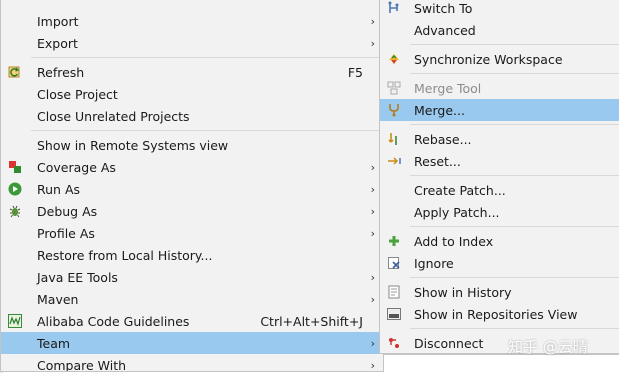 The width and height of the screenshot is (619, 374). I want to click on menu-item-label: Switch To, so click(443, 8).